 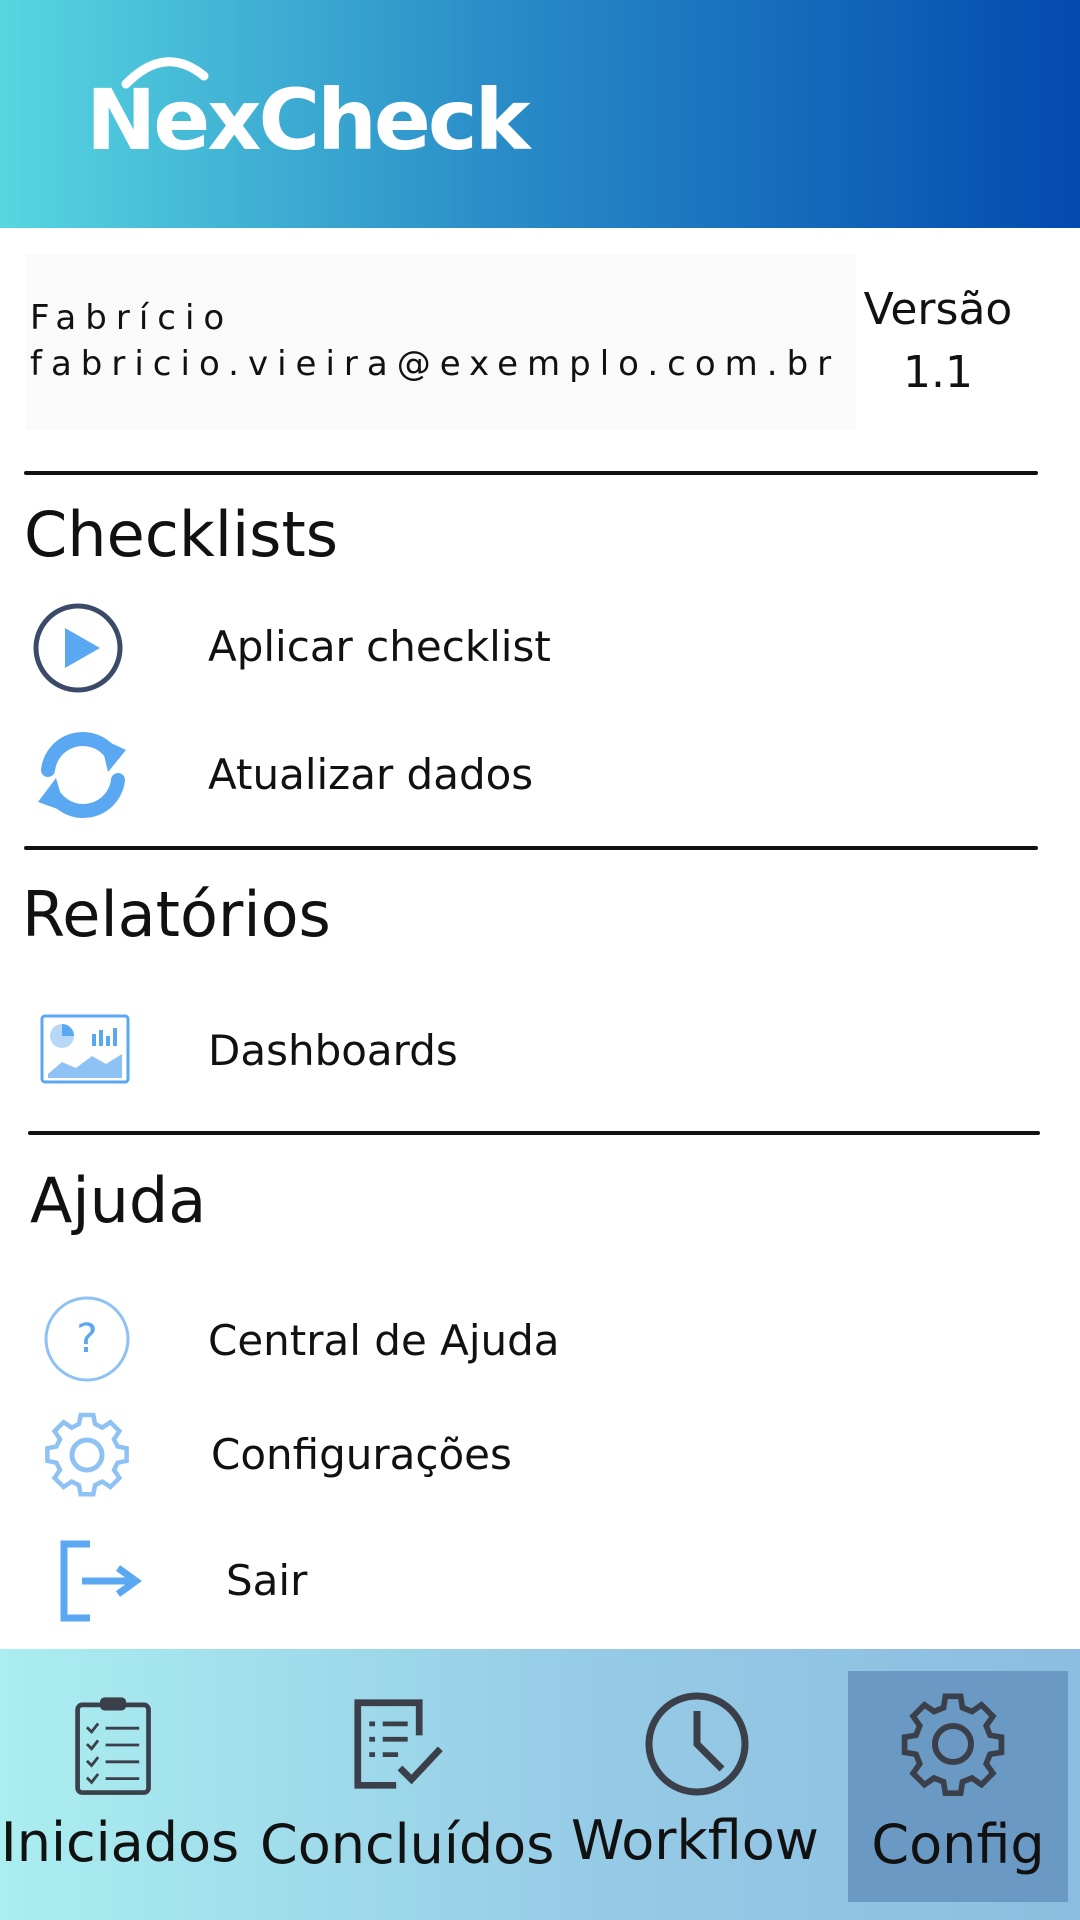 I want to click on sync-icon, so click(x=82, y=775).